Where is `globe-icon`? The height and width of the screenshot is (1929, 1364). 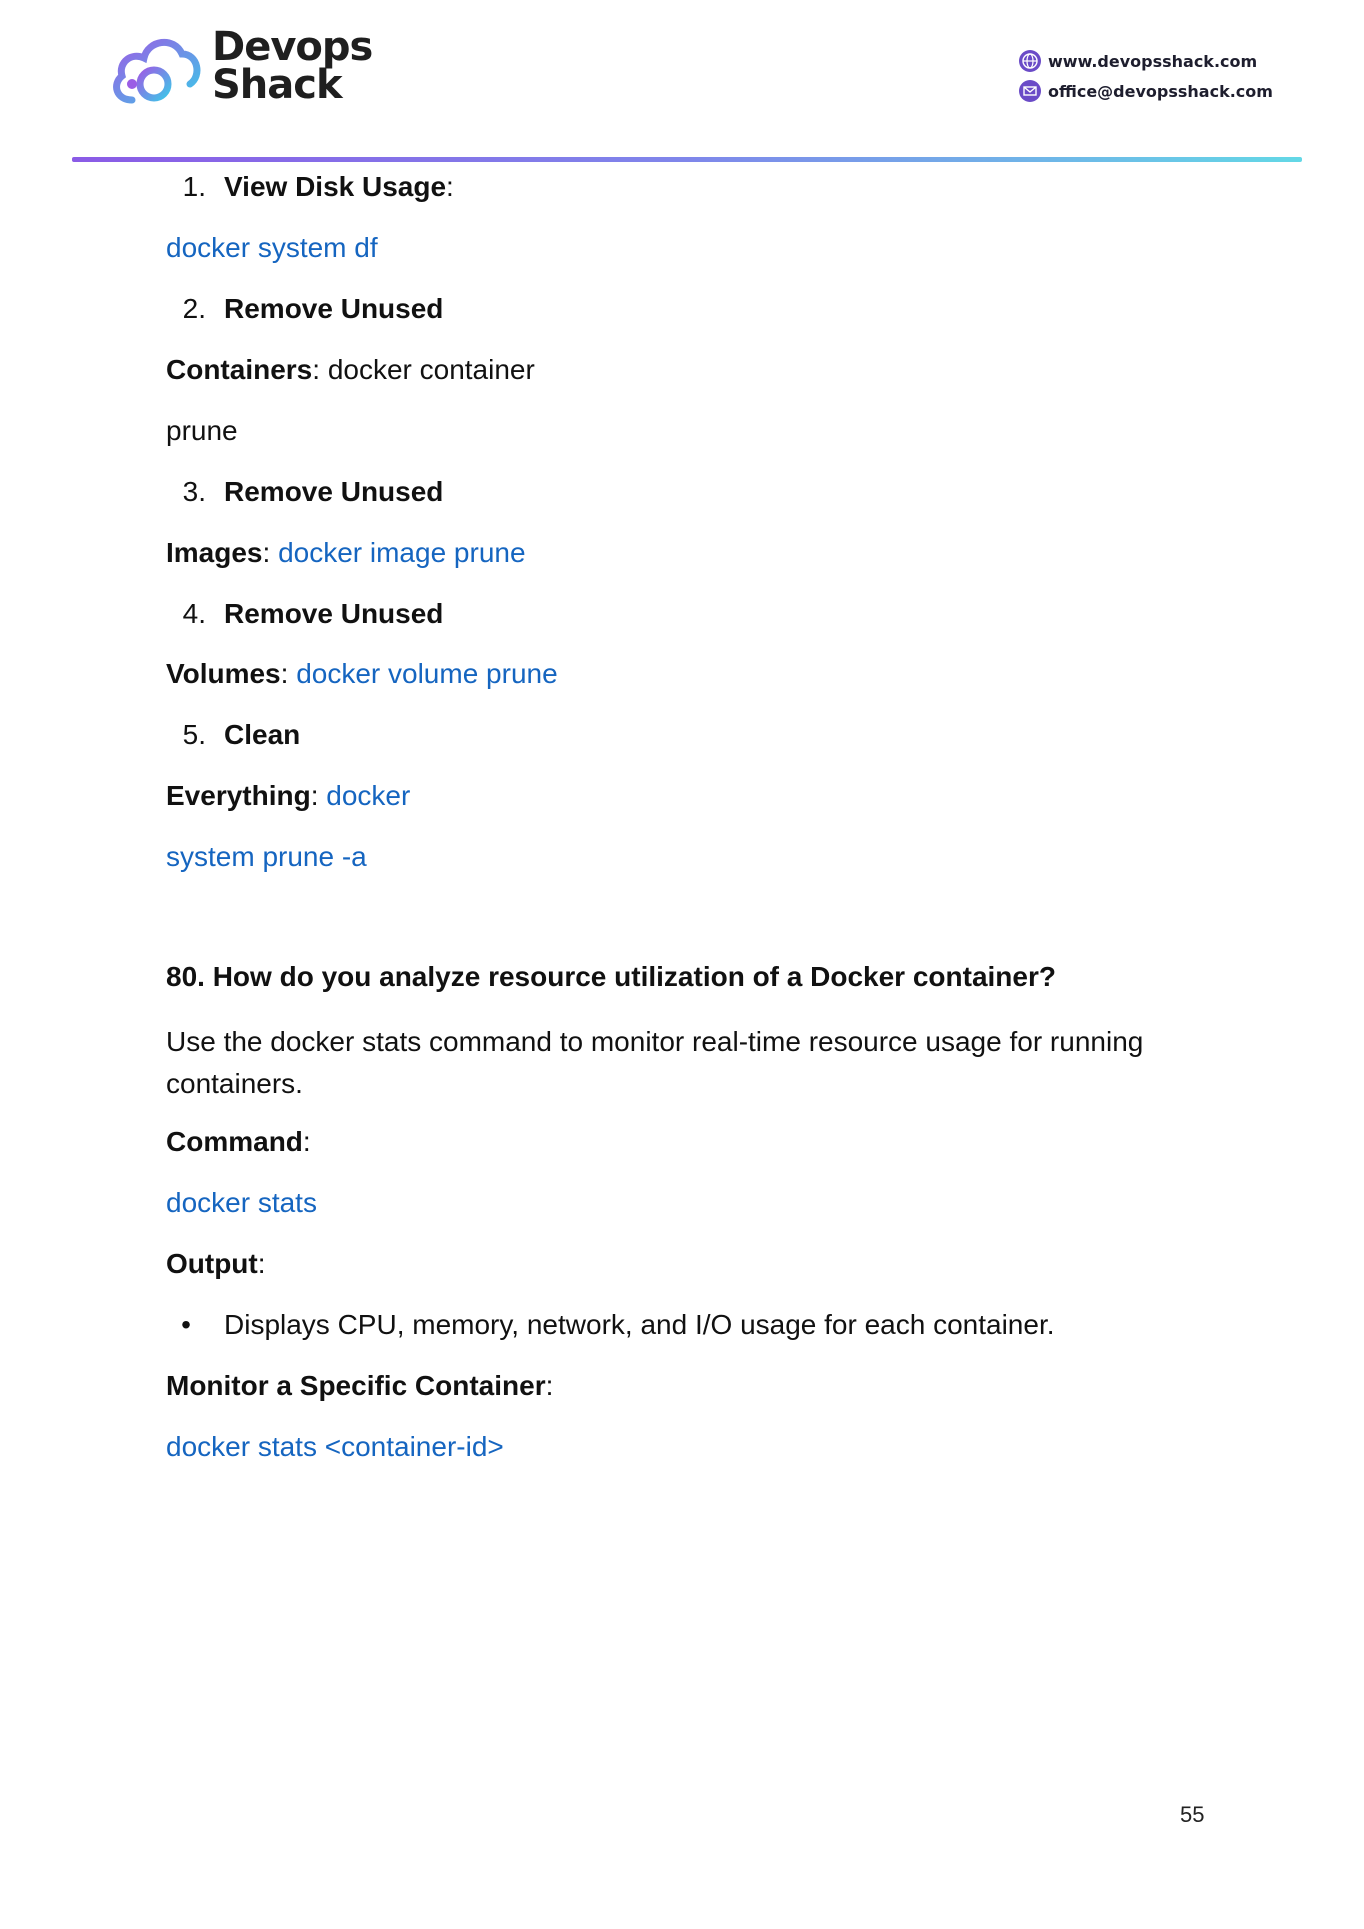 globe-icon is located at coordinates (1030, 61).